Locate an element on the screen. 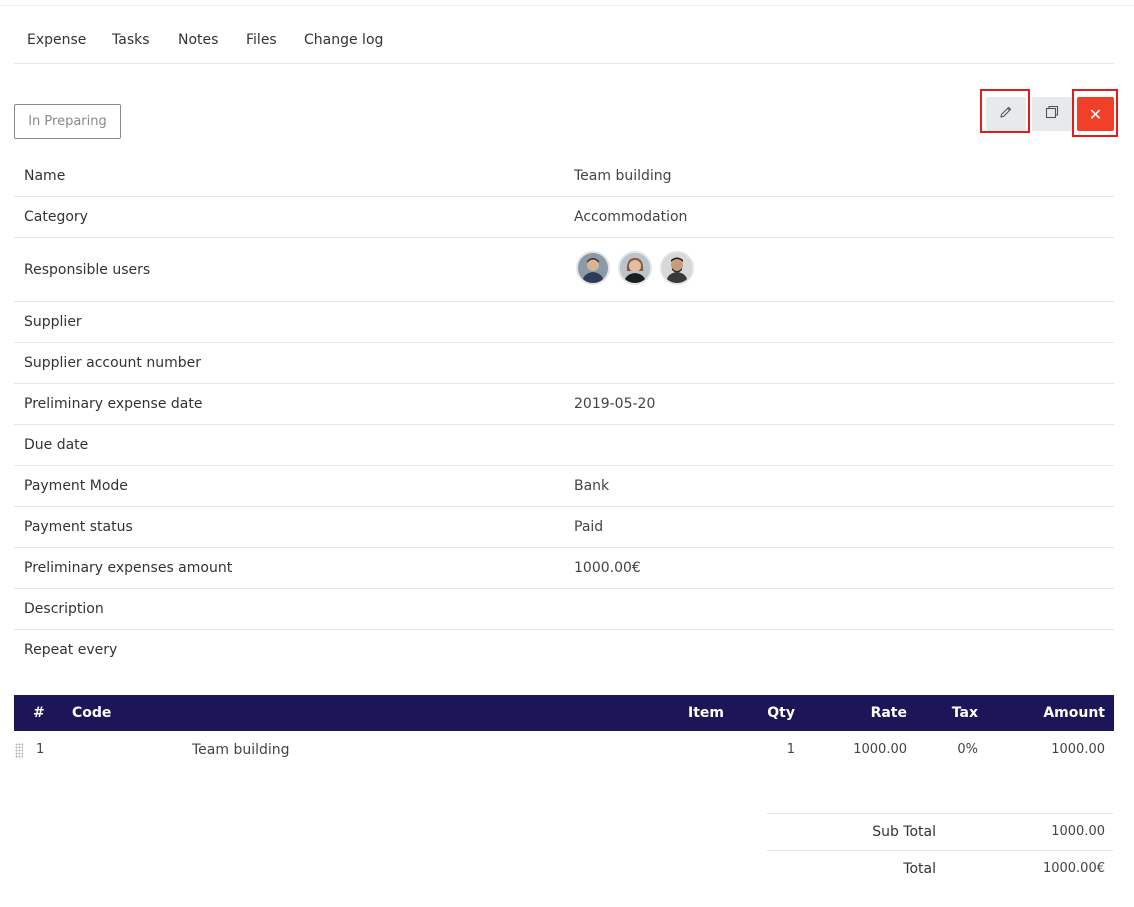 This screenshot has height=907, width=1134. cell-item: Team building is located at coordinates (241, 750).